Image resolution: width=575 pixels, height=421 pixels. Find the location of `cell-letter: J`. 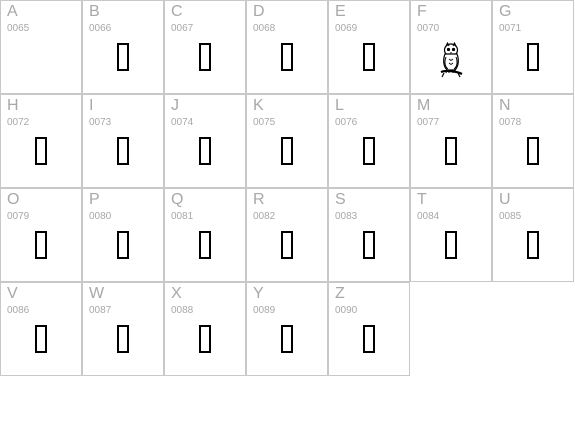

cell-letter: J is located at coordinates (175, 105).